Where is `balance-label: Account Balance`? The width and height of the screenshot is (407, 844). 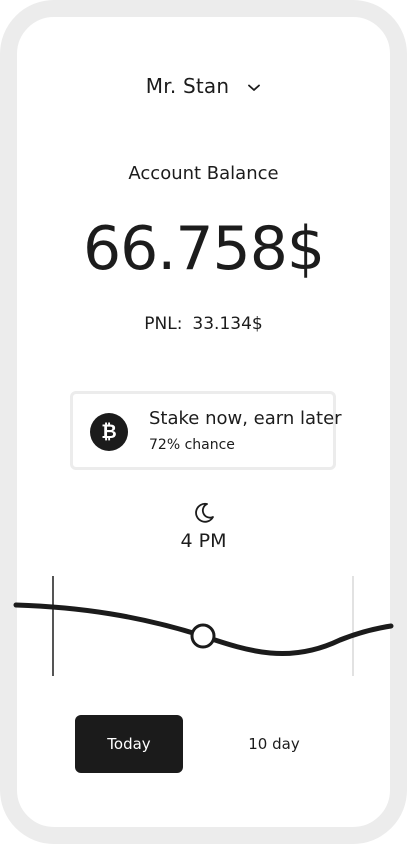 balance-label: Account Balance is located at coordinates (203, 173).